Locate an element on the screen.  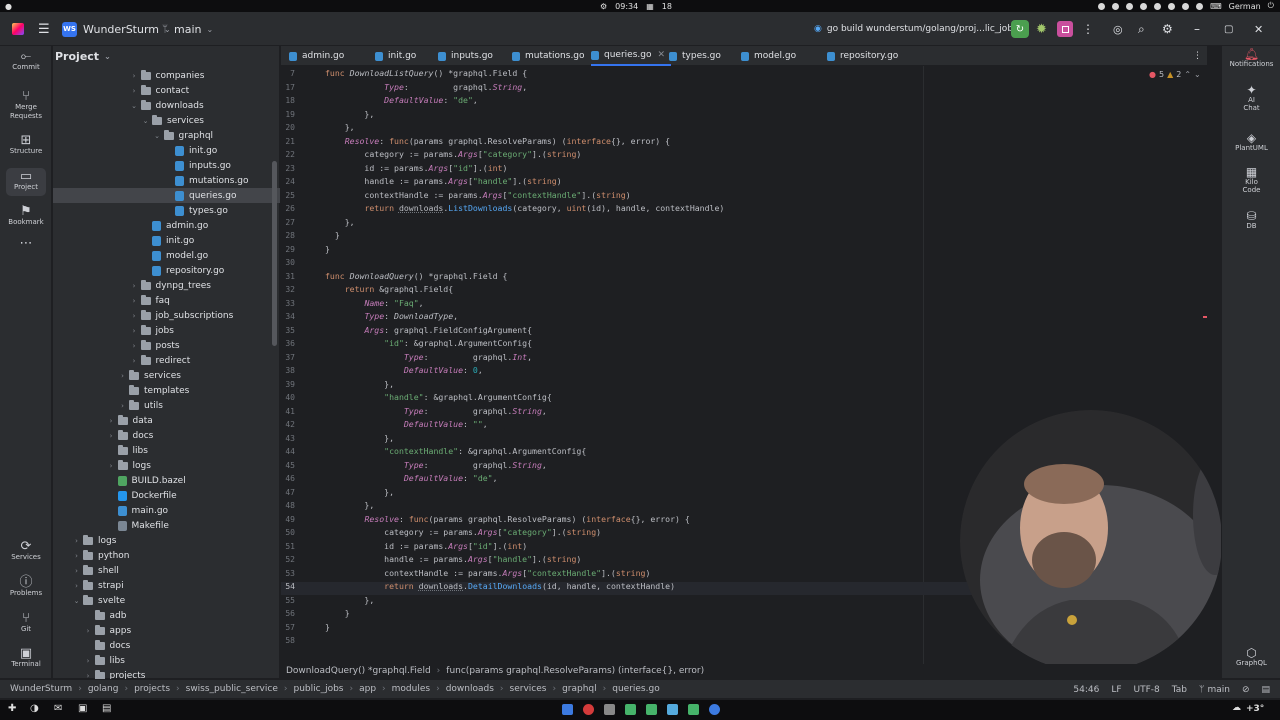
tree-folder: › redirect is located at coordinates (166, 360).